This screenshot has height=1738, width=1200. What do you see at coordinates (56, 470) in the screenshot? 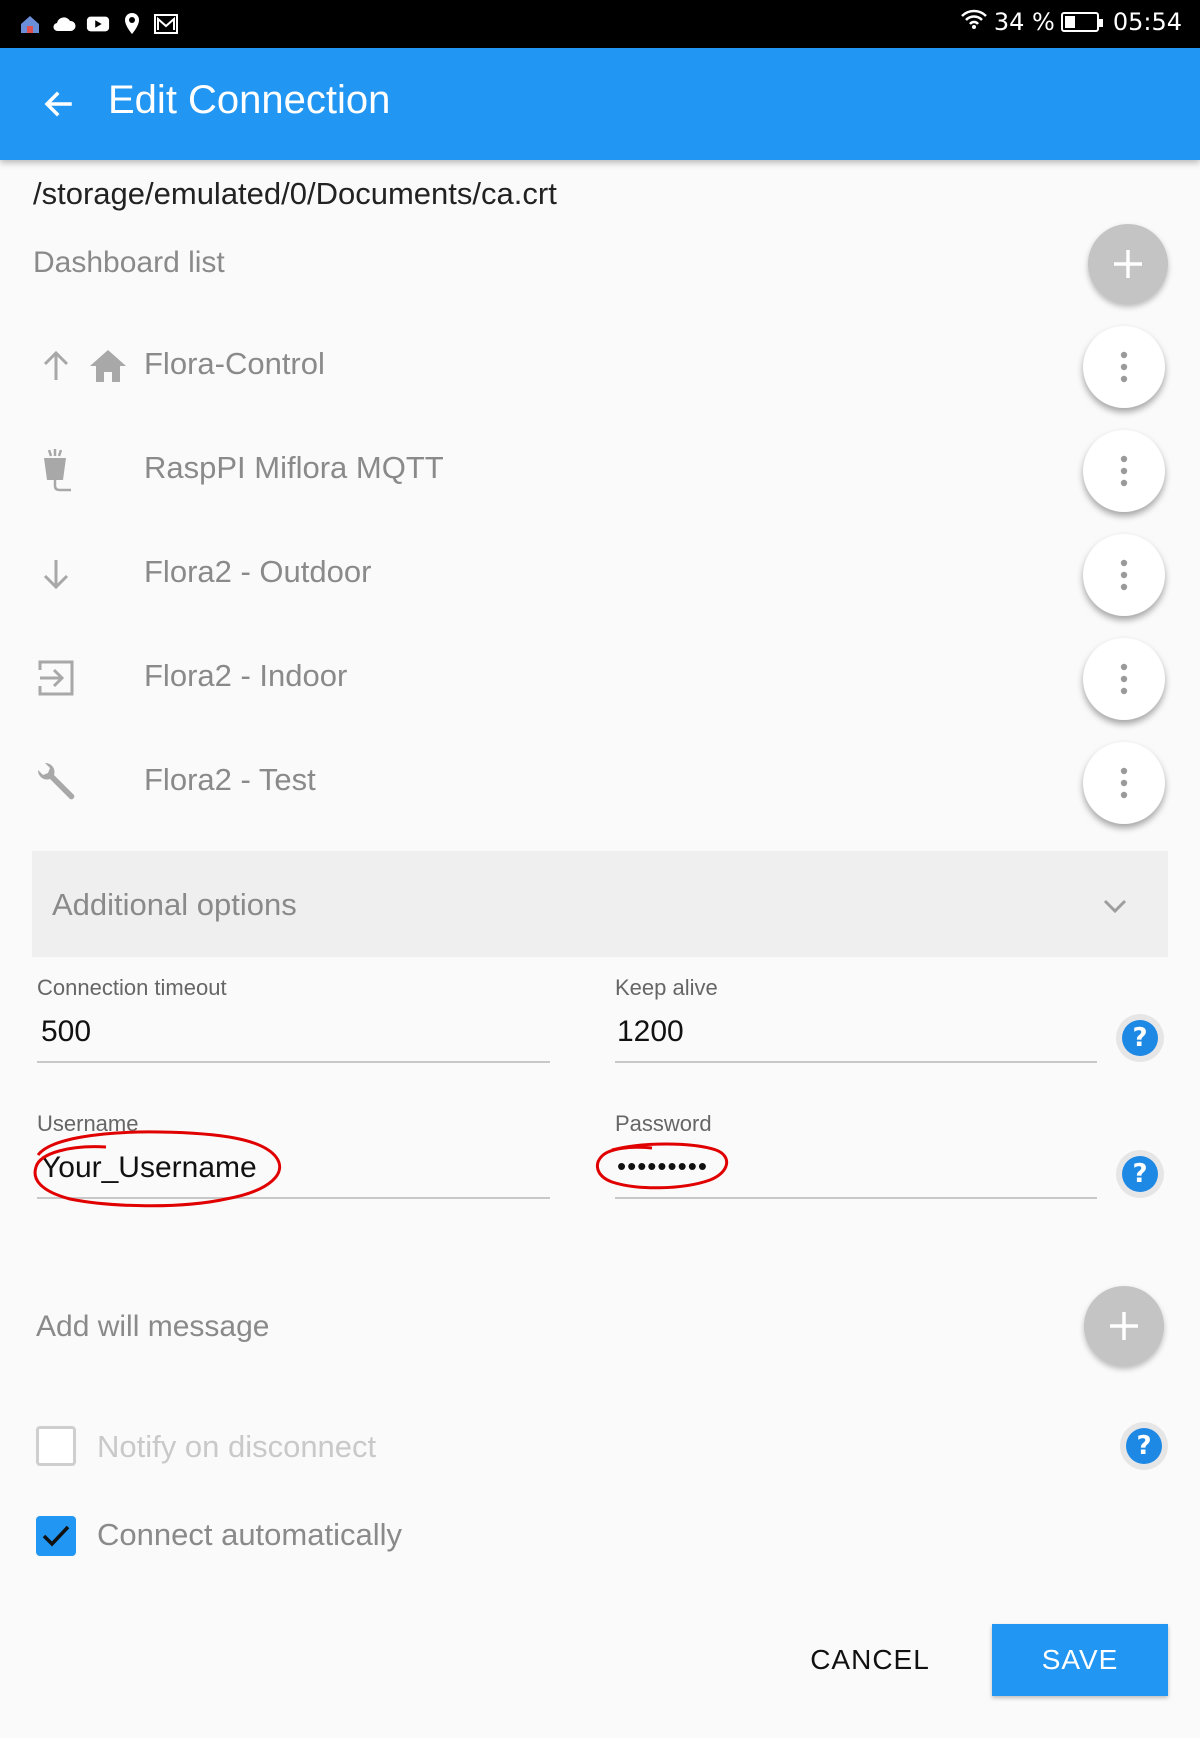
I see `plant-icon` at bounding box center [56, 470].